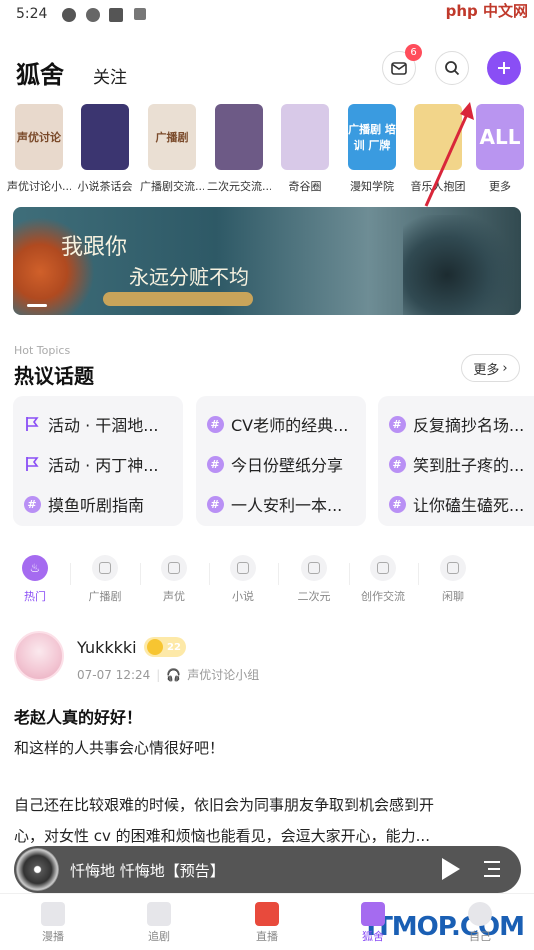 Image resolution: width=534 pixels, height=950 pixels. What do you see at coordinates (305, 186) in the screenshot?
I see `circle-label: 奇谷圈` at bounding box center [305, 186].